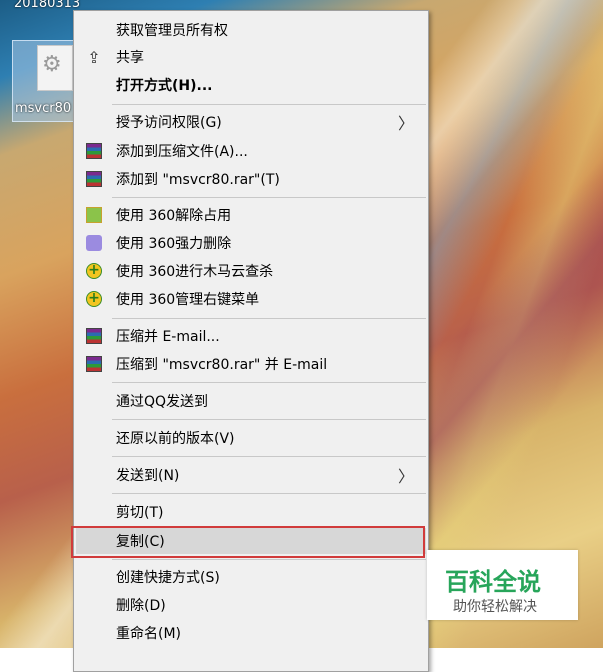  I want to click on gear-icon: ⚙, so click(52, 64).